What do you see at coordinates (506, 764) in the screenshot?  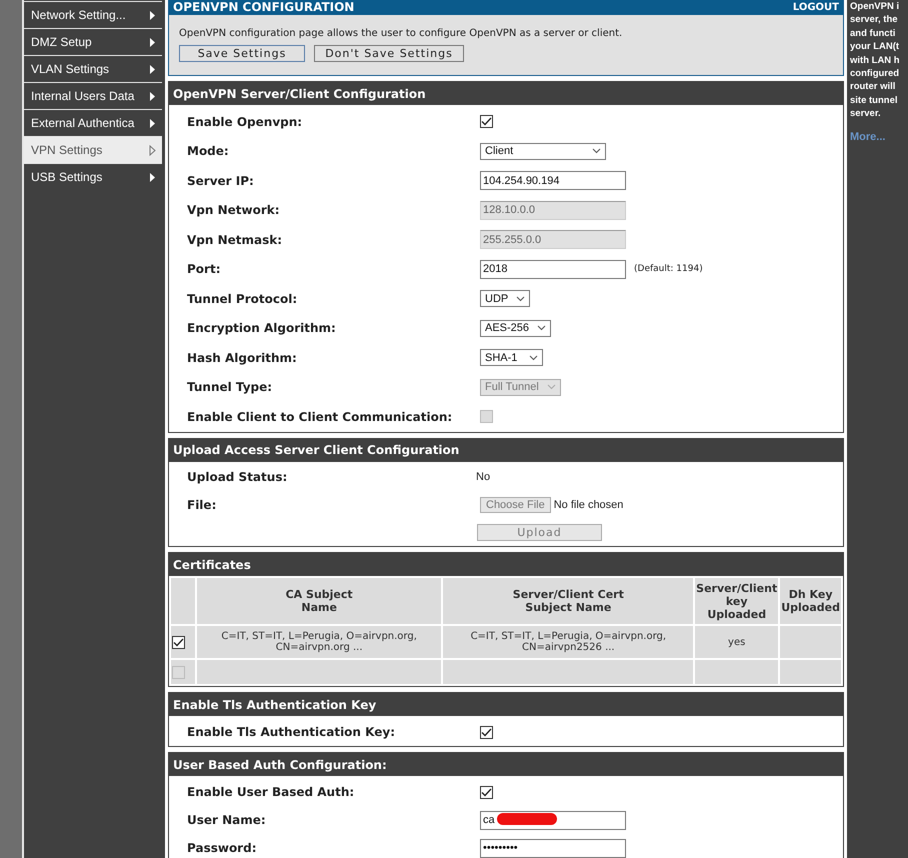 I see `section-header: User Based Auth Configuration:` at bounding box center [506, 764].